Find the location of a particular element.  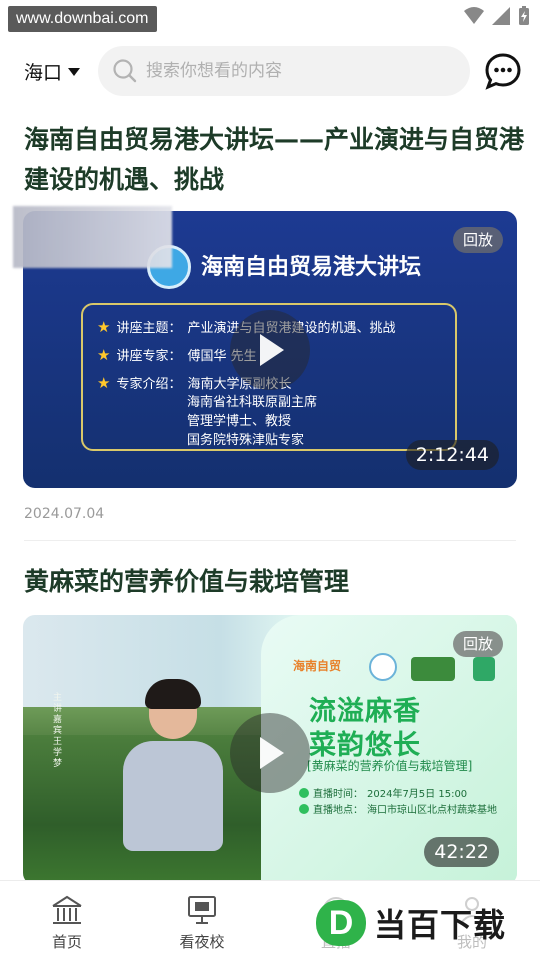

poster-info-place: 直播地点： 海口市琼山区北点村蔬菜基地 is located at coordinates (398, 808).